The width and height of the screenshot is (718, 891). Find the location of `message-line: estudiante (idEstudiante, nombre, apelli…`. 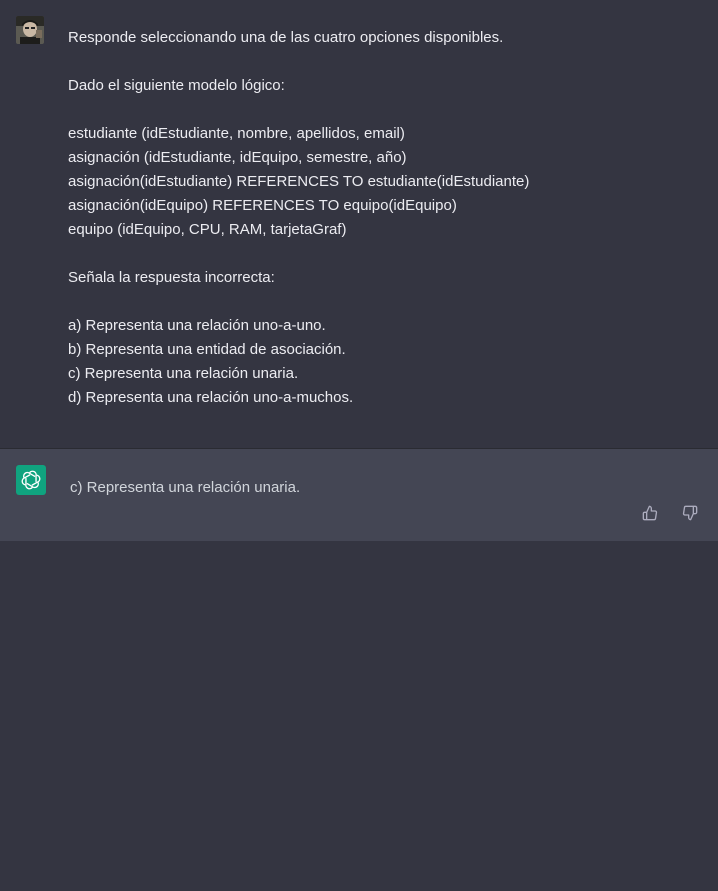

message-line: estudiante (idEstudiante, nombre, apelli… is located at coordinates (236, 133).